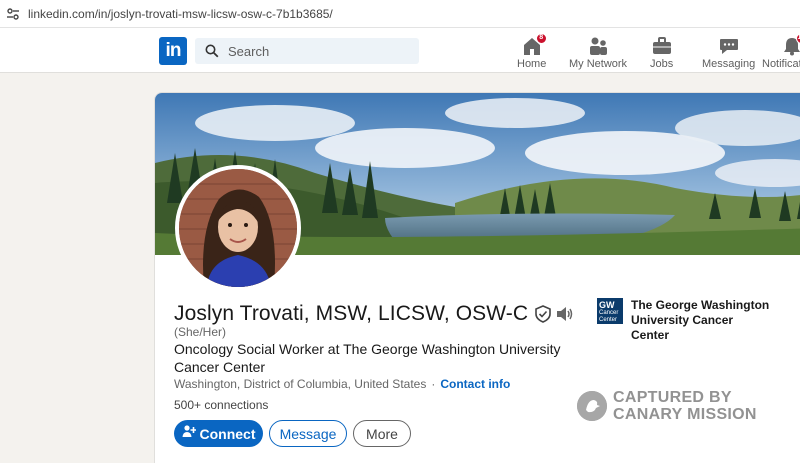 Image resolution: width=800 pixels, height=463 pixels. I want to click on org-logo-subtext: Cancer Center, so click(609, 316).